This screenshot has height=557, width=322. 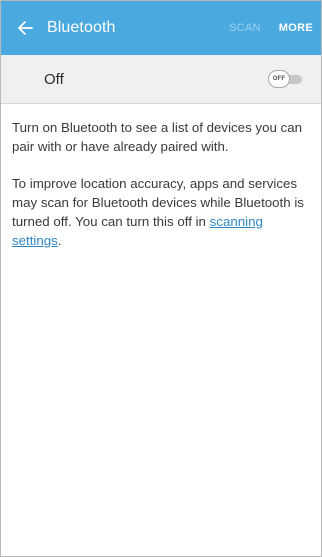 I want to click on page-title: Bluetooth, so click(x=81, y=27).